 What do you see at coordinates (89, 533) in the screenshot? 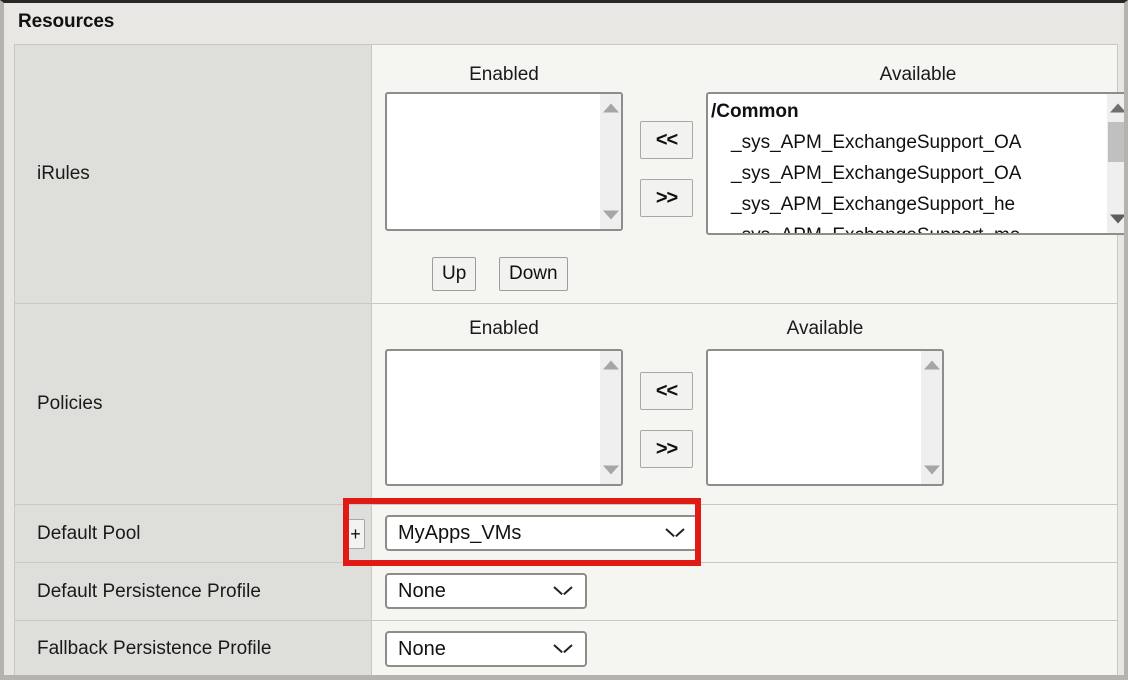
I see `default-pool-label: Default Pool` at bounding box center [89, 533].